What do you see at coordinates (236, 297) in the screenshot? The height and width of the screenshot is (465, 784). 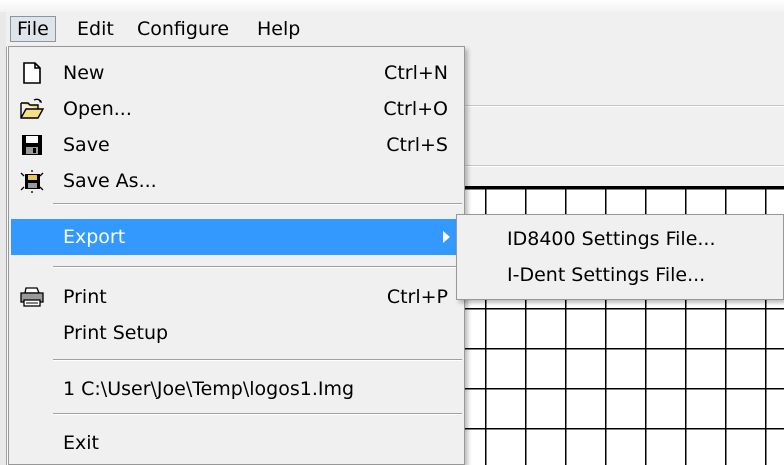 I see `menu-item-print: Print Ctrl+P` at bounding box center [236, 297].